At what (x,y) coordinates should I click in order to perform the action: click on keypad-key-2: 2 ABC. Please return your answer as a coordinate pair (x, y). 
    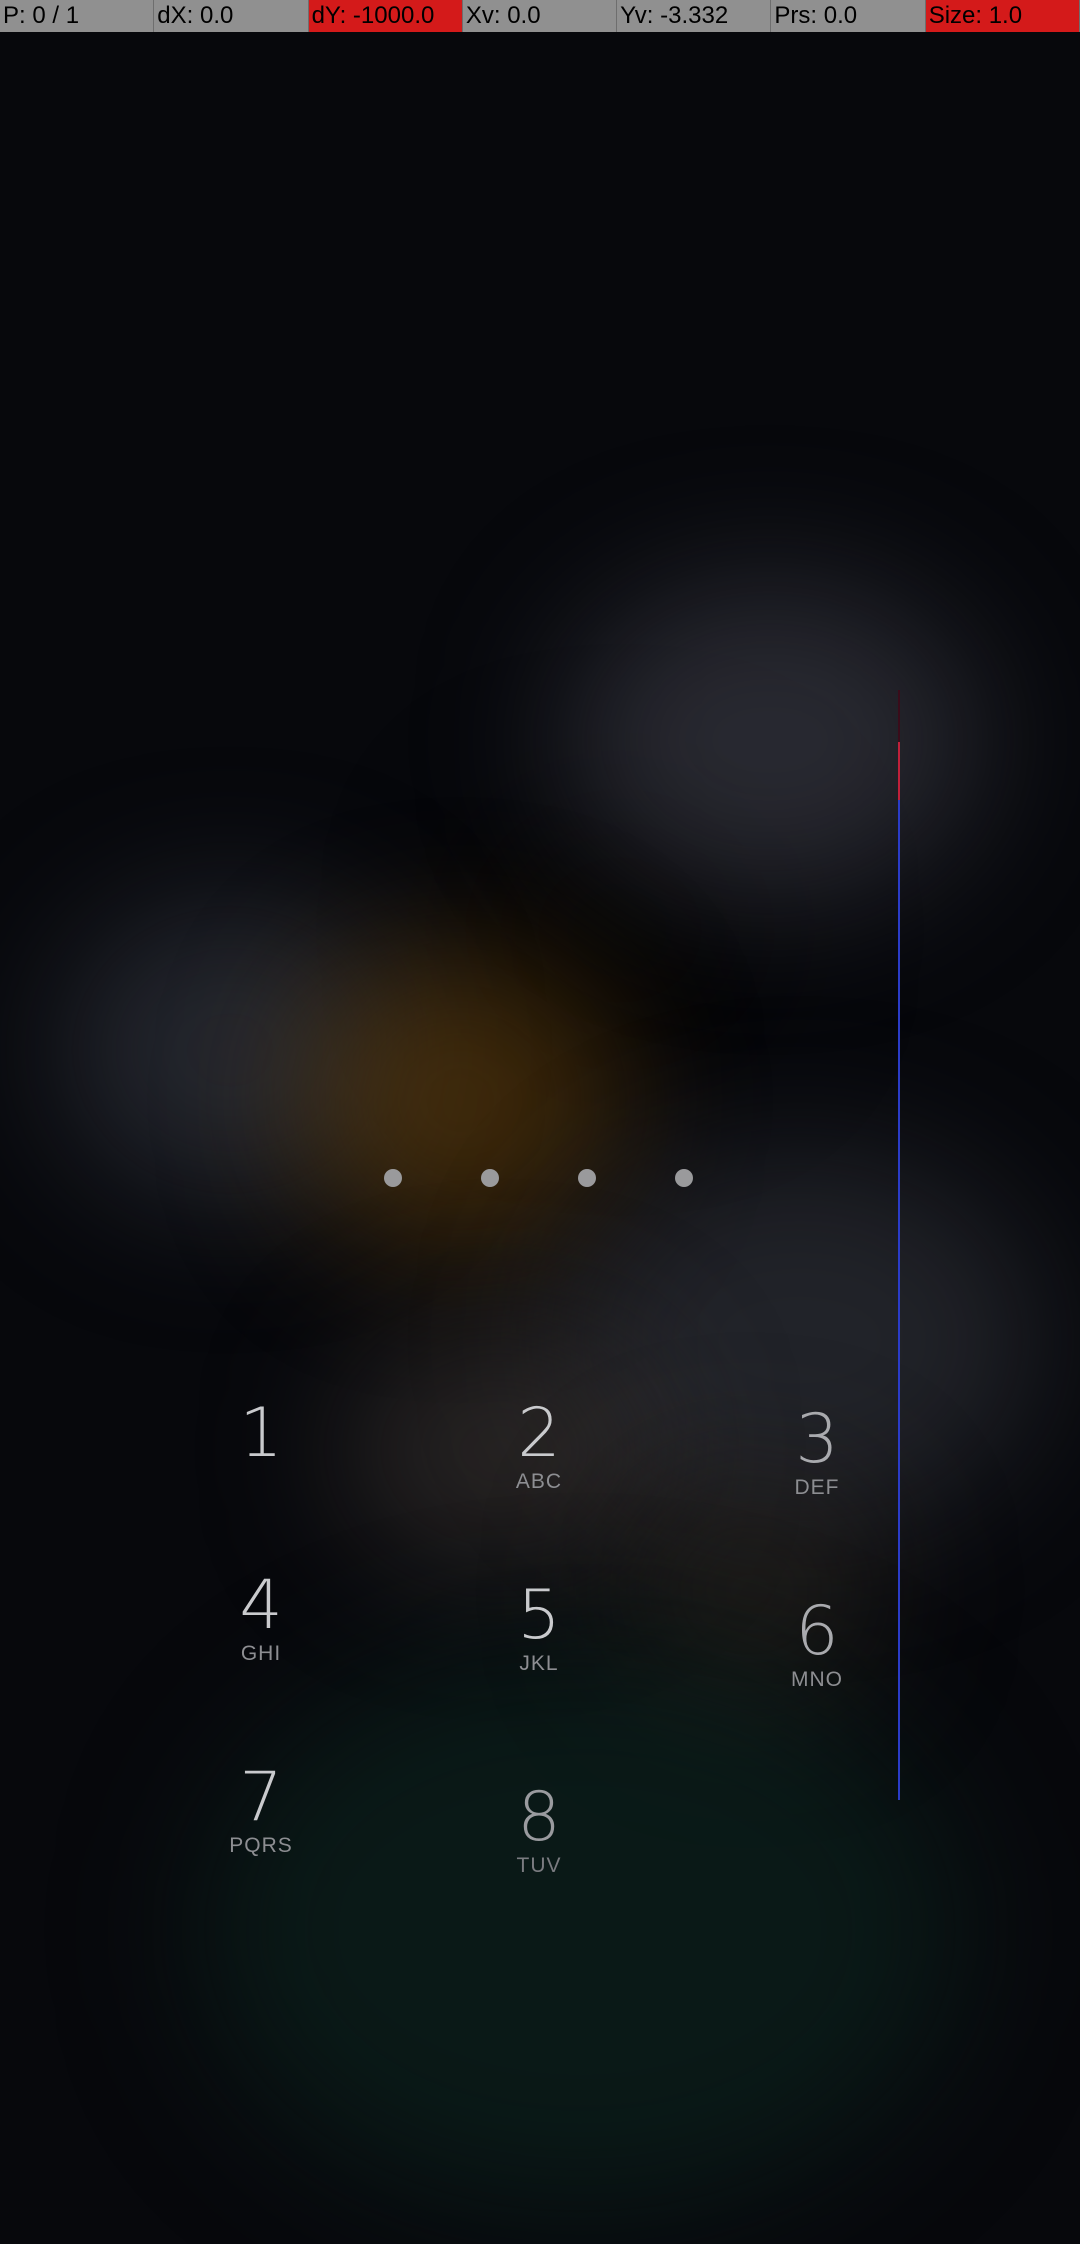
    Looking at the image, I should click on (539, 1446).